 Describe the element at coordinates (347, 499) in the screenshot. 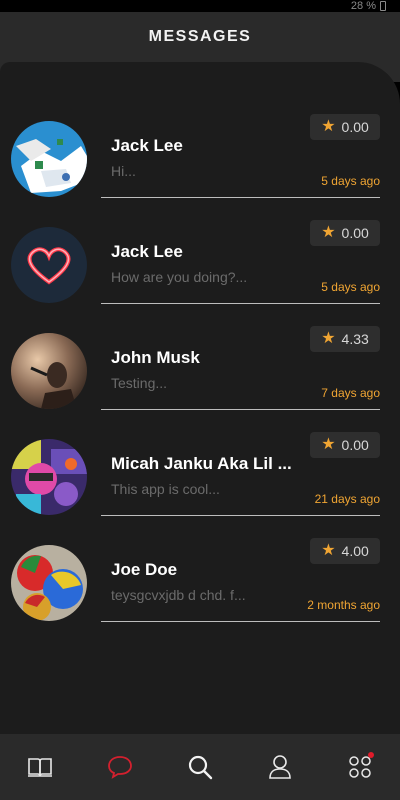

I see `message-time: 21 days ago` at that location.